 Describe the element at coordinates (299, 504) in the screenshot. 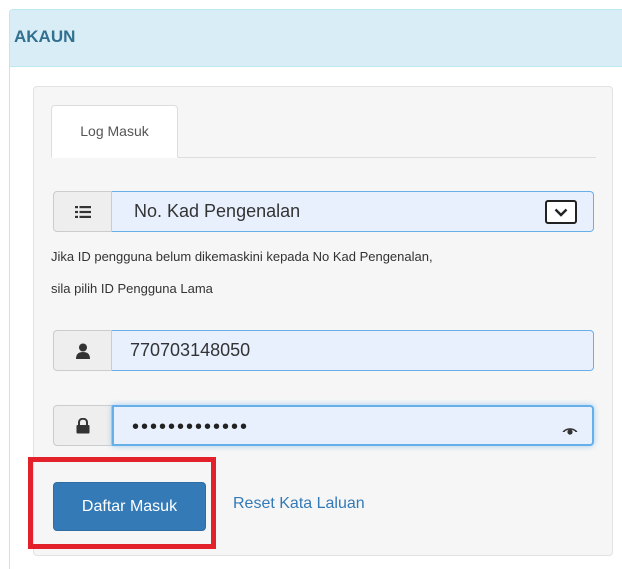

I see `reset-password-link: Reset Kata Laluan` at that location.